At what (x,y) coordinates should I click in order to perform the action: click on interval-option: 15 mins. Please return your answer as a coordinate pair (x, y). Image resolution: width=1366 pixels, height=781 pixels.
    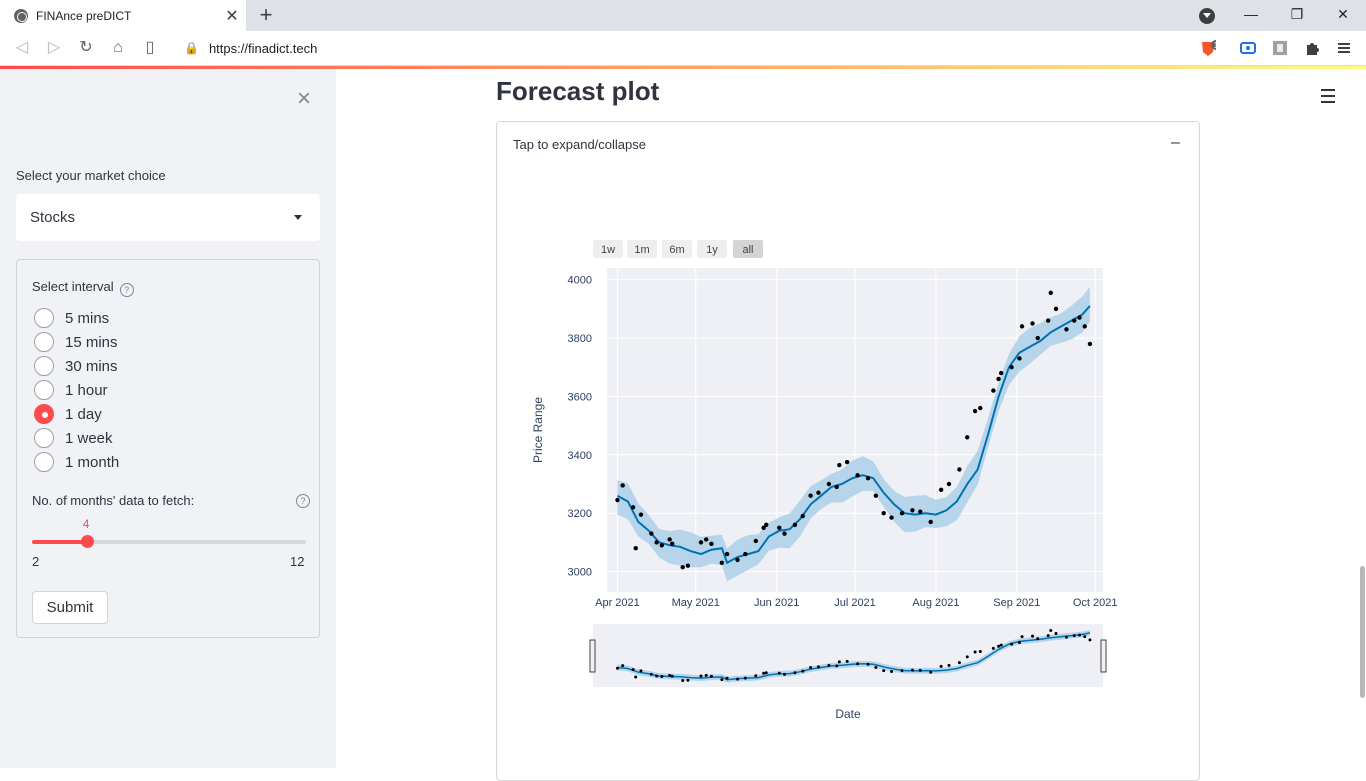
    Looking at the image, I should click on (76, 342).